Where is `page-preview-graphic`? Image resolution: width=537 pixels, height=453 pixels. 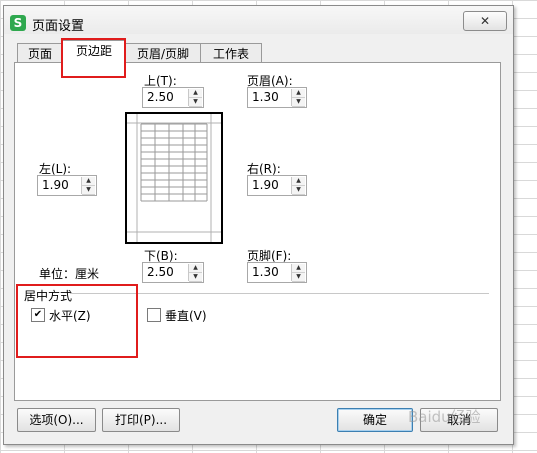
page-preview-graphic is located at coordinates (174, 178).